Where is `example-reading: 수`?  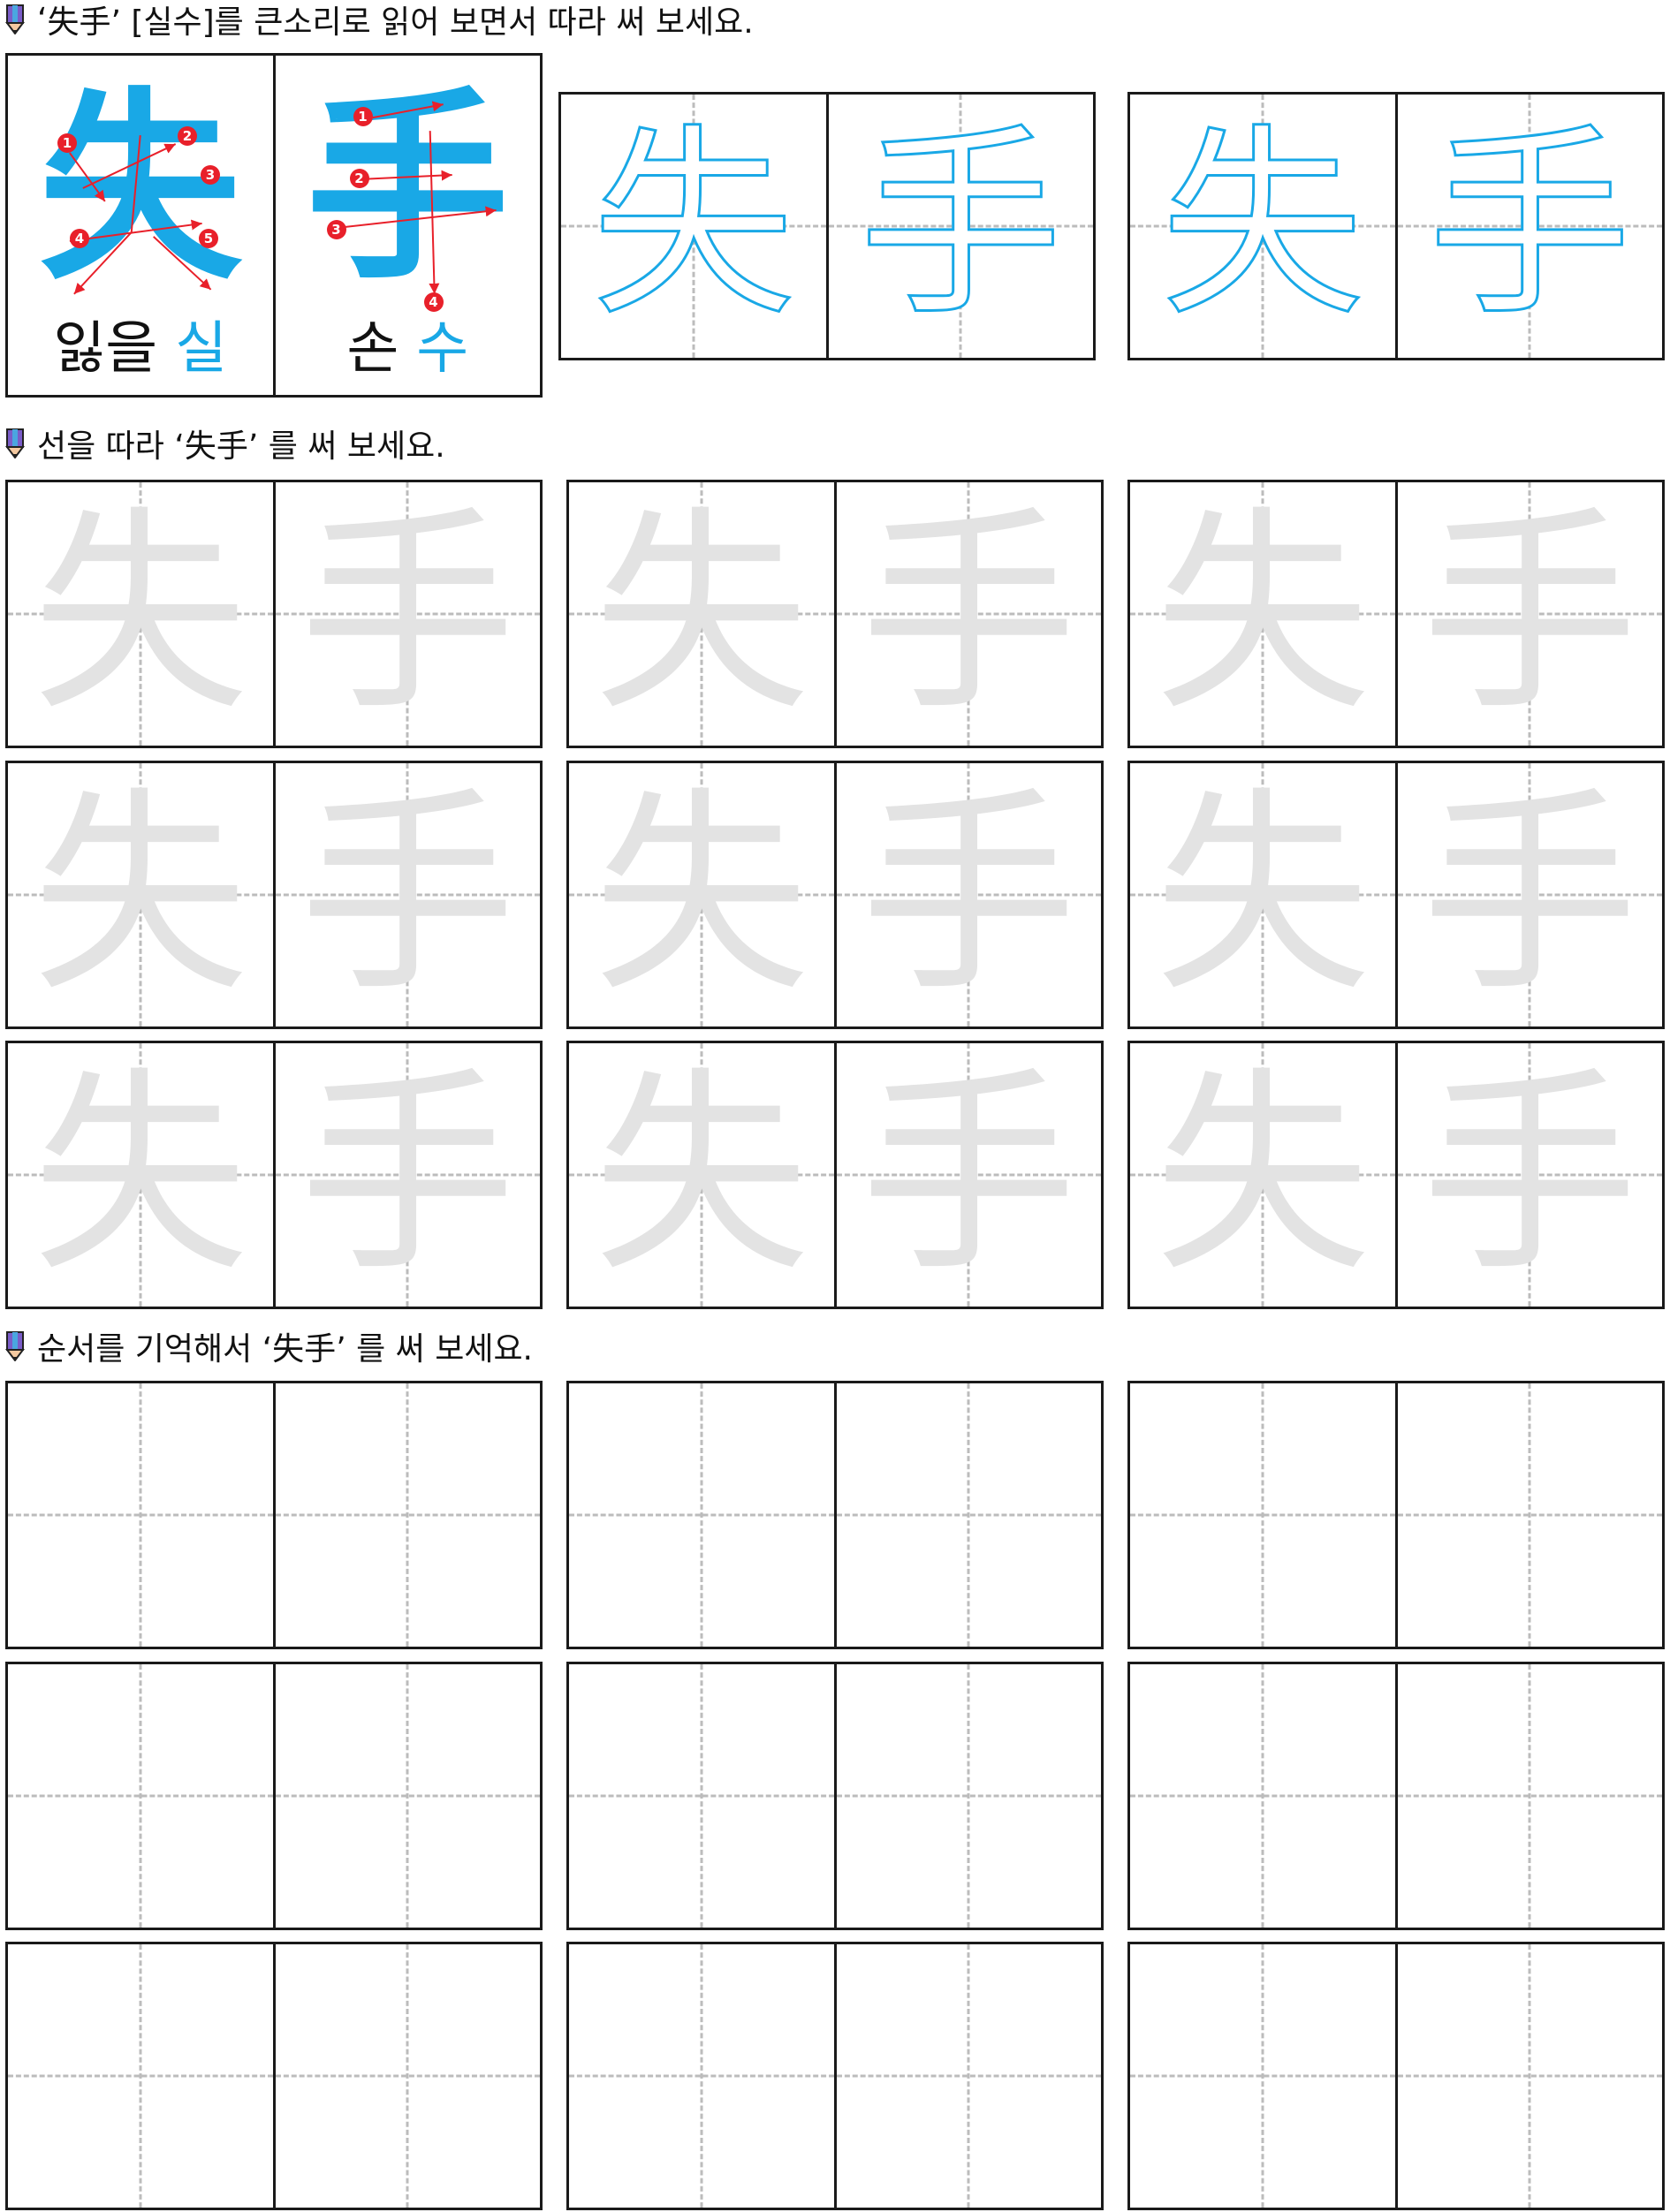
example-reading: 수 is located at coordinates (442, 349).